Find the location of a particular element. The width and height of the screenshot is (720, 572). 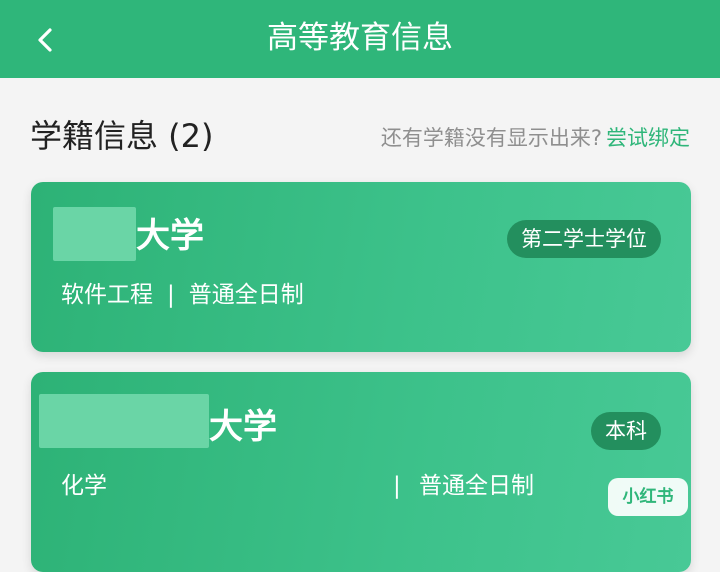

try-bind-link: 尝试绑定 is located at coordinates (648, 138).